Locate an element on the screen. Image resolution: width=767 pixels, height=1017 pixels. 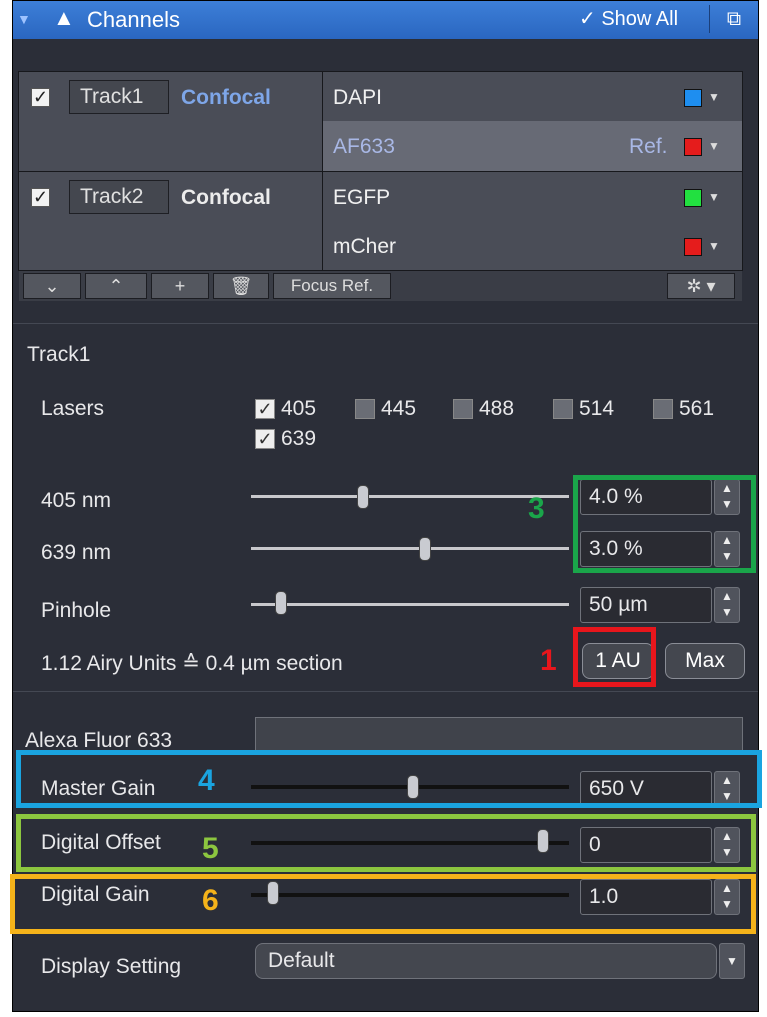
trash-icon: 🗑 is located at coordinates (241, 286).